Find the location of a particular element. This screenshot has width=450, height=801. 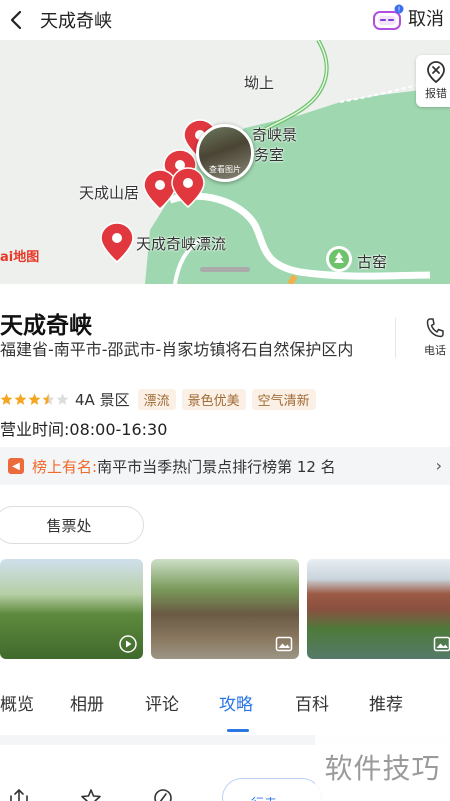

rating-stars is located at coordinates (34, 399).